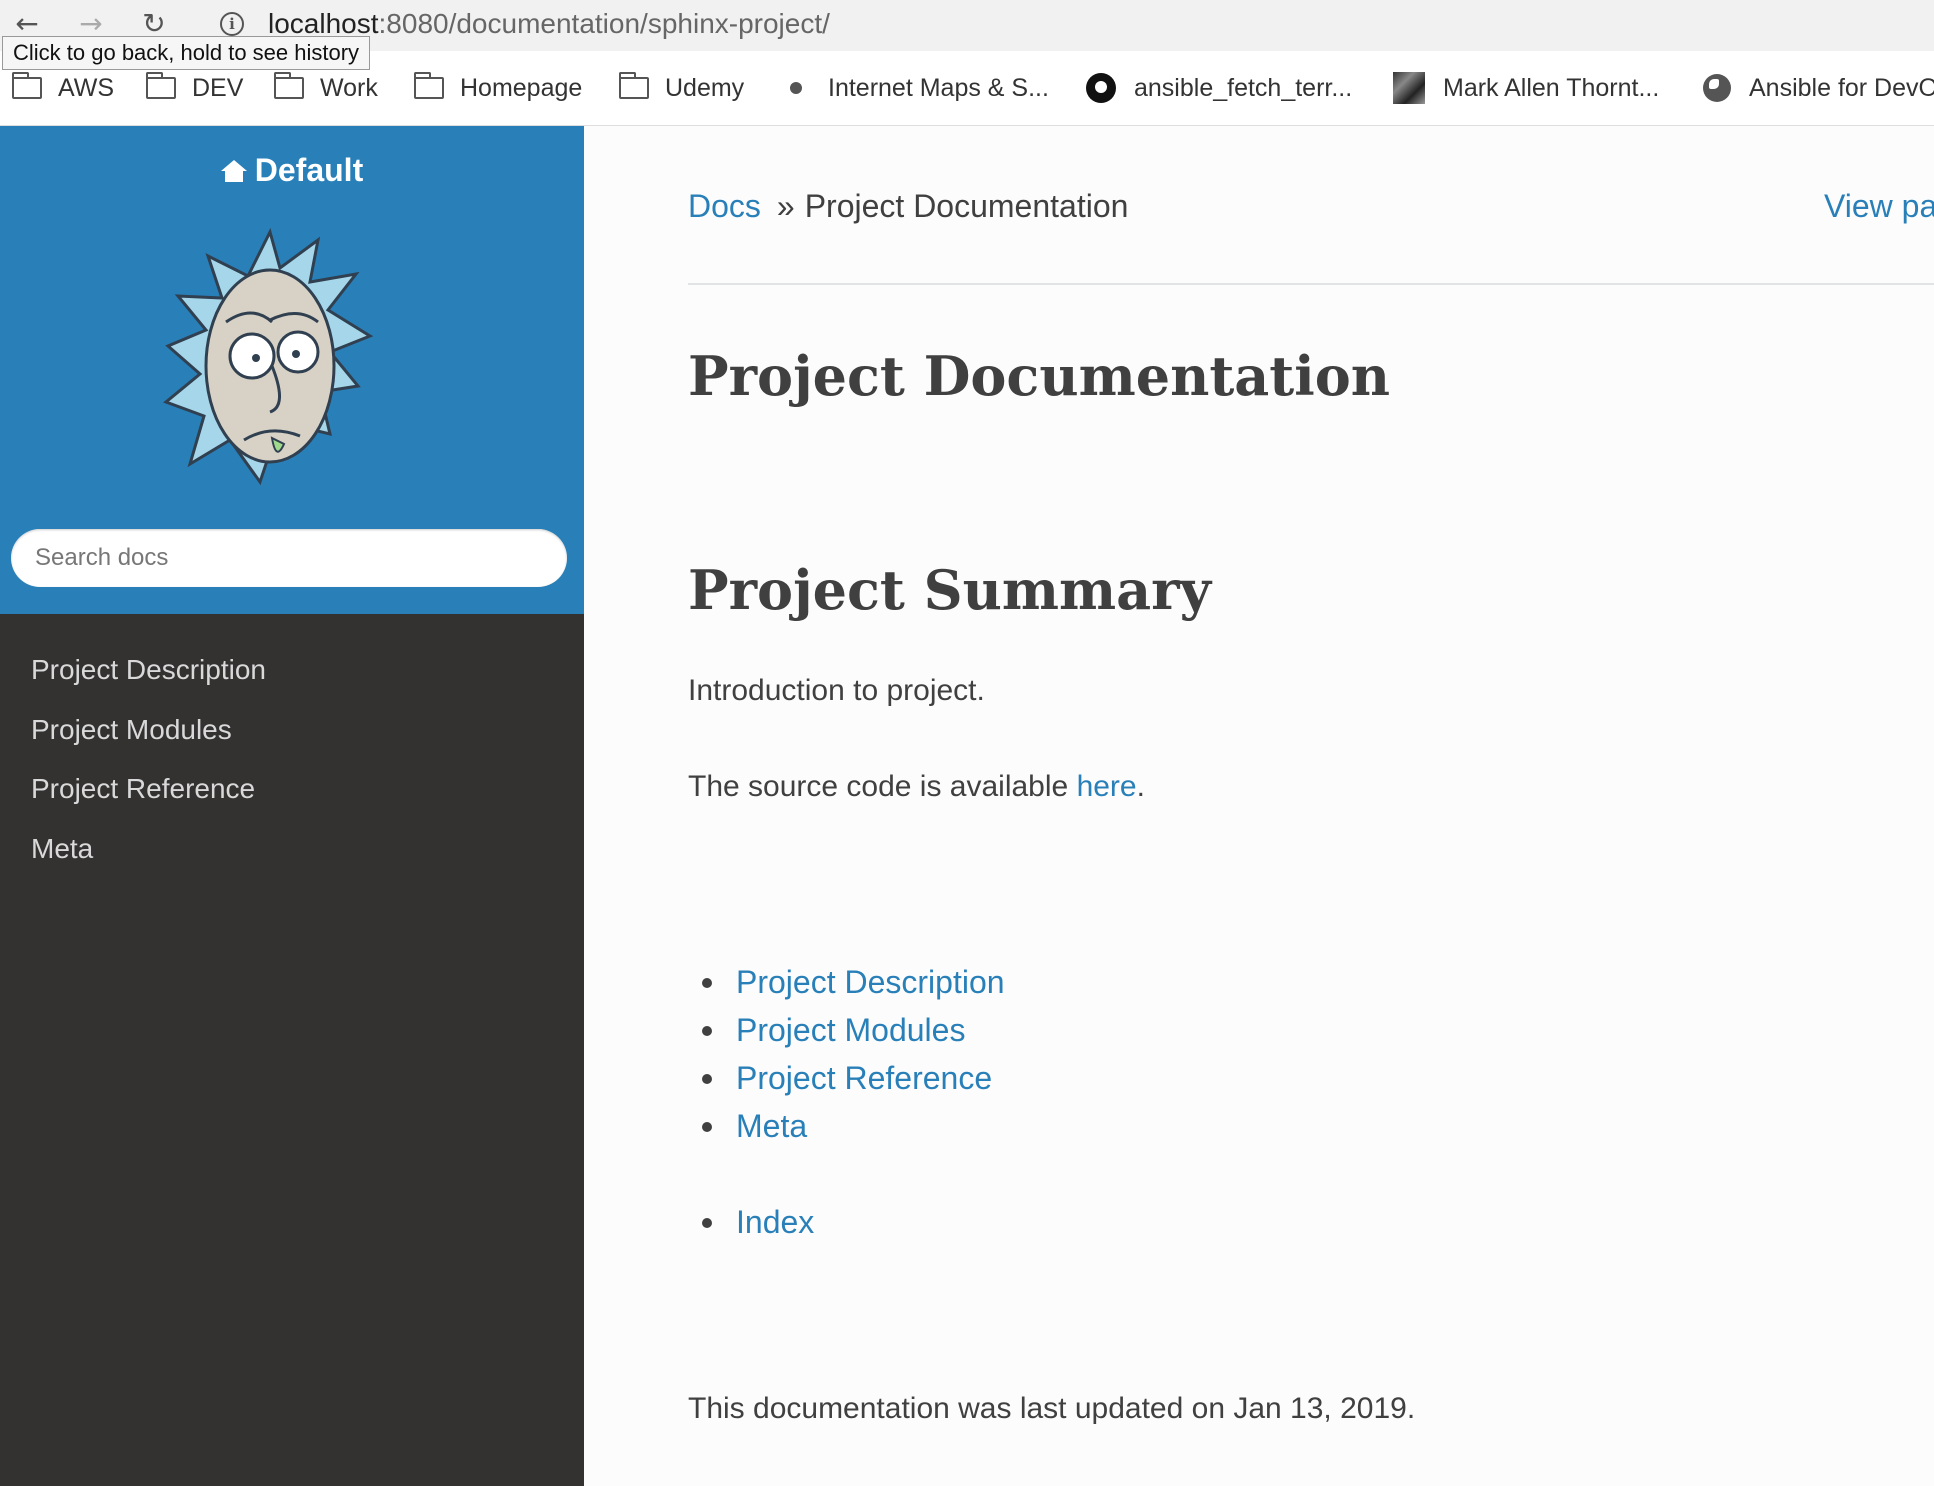 This screenshot has height=1486, width=1934. Describe the element at coordinates (949, 590) in the screenshot. I see `section-title: Project Summary` at that location.